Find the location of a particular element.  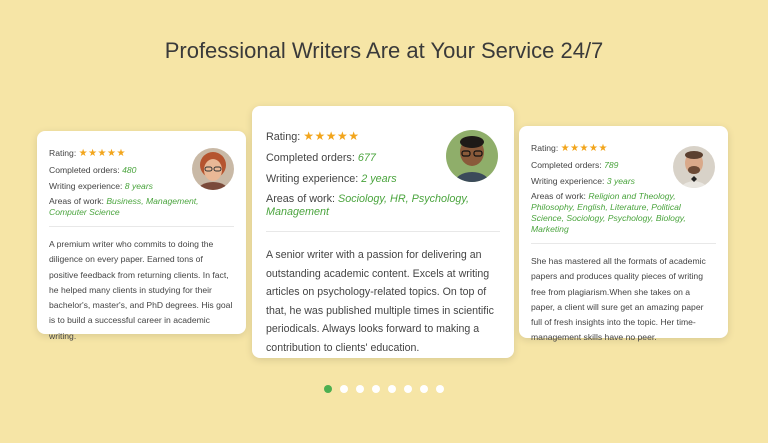

experience-value: 8 years is located at coordinates (138, 186).